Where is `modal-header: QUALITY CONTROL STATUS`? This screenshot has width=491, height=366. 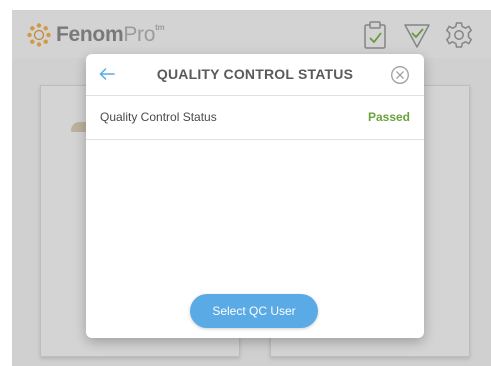 modal-header: QUALITY CONTROL STATUS is located at coordinates (255, 75).